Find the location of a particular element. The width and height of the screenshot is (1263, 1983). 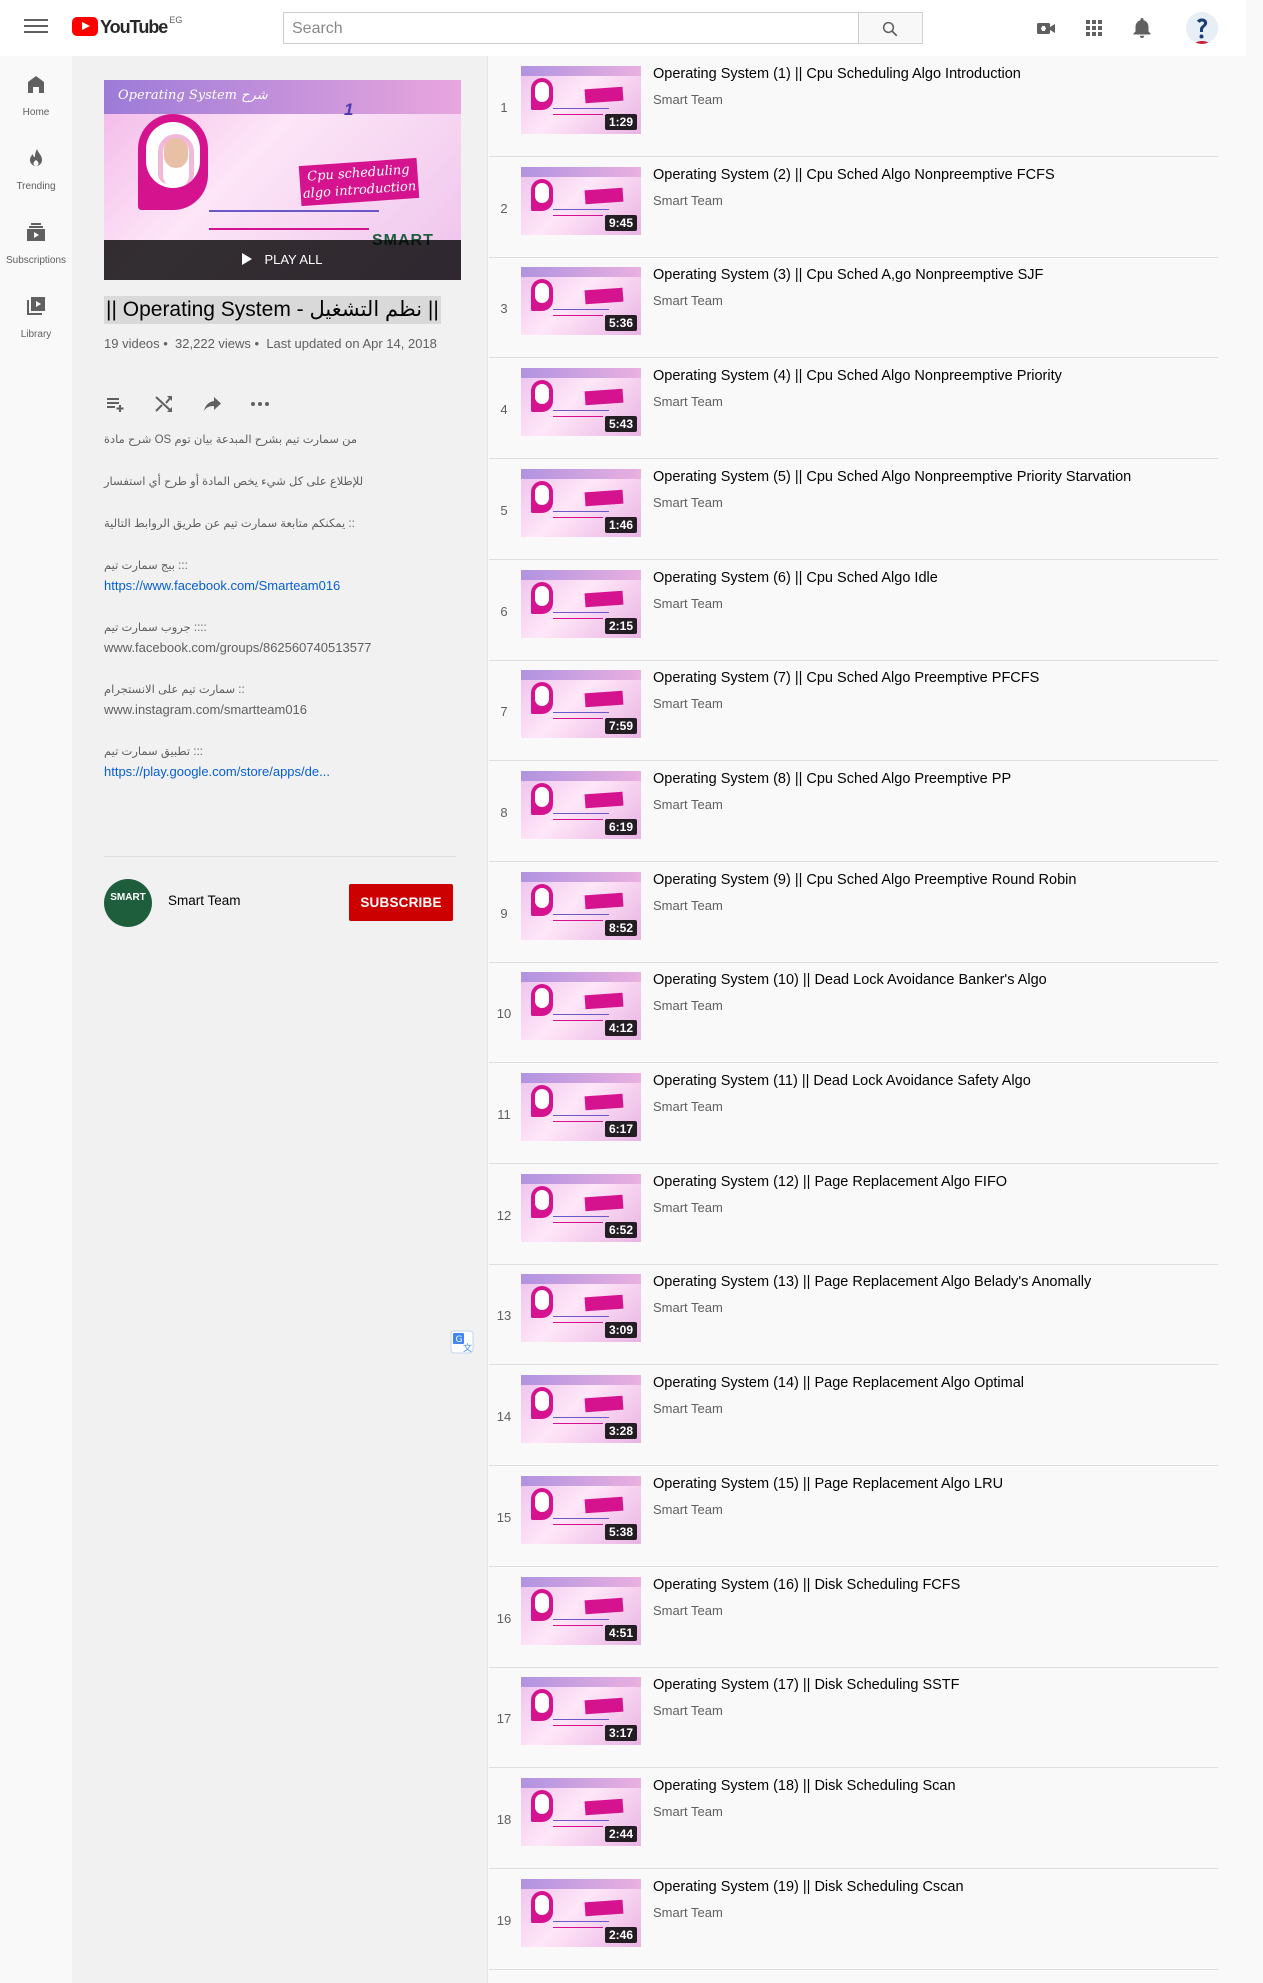

video-thumbnail: 6:52 is located at coordinates (581, 1207).